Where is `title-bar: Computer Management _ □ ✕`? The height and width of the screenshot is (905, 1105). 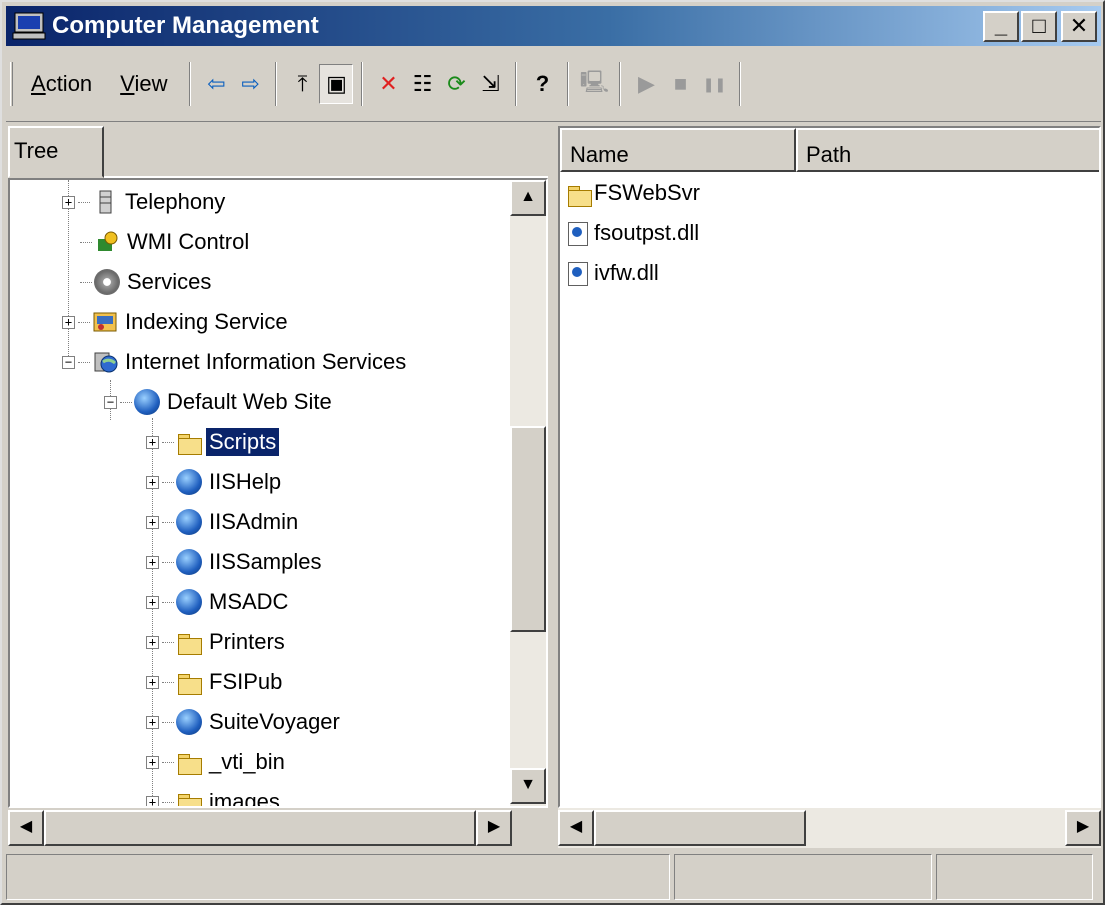
title-bar: Computer Management _ □ ✕ is located at coordinates (553, 26).